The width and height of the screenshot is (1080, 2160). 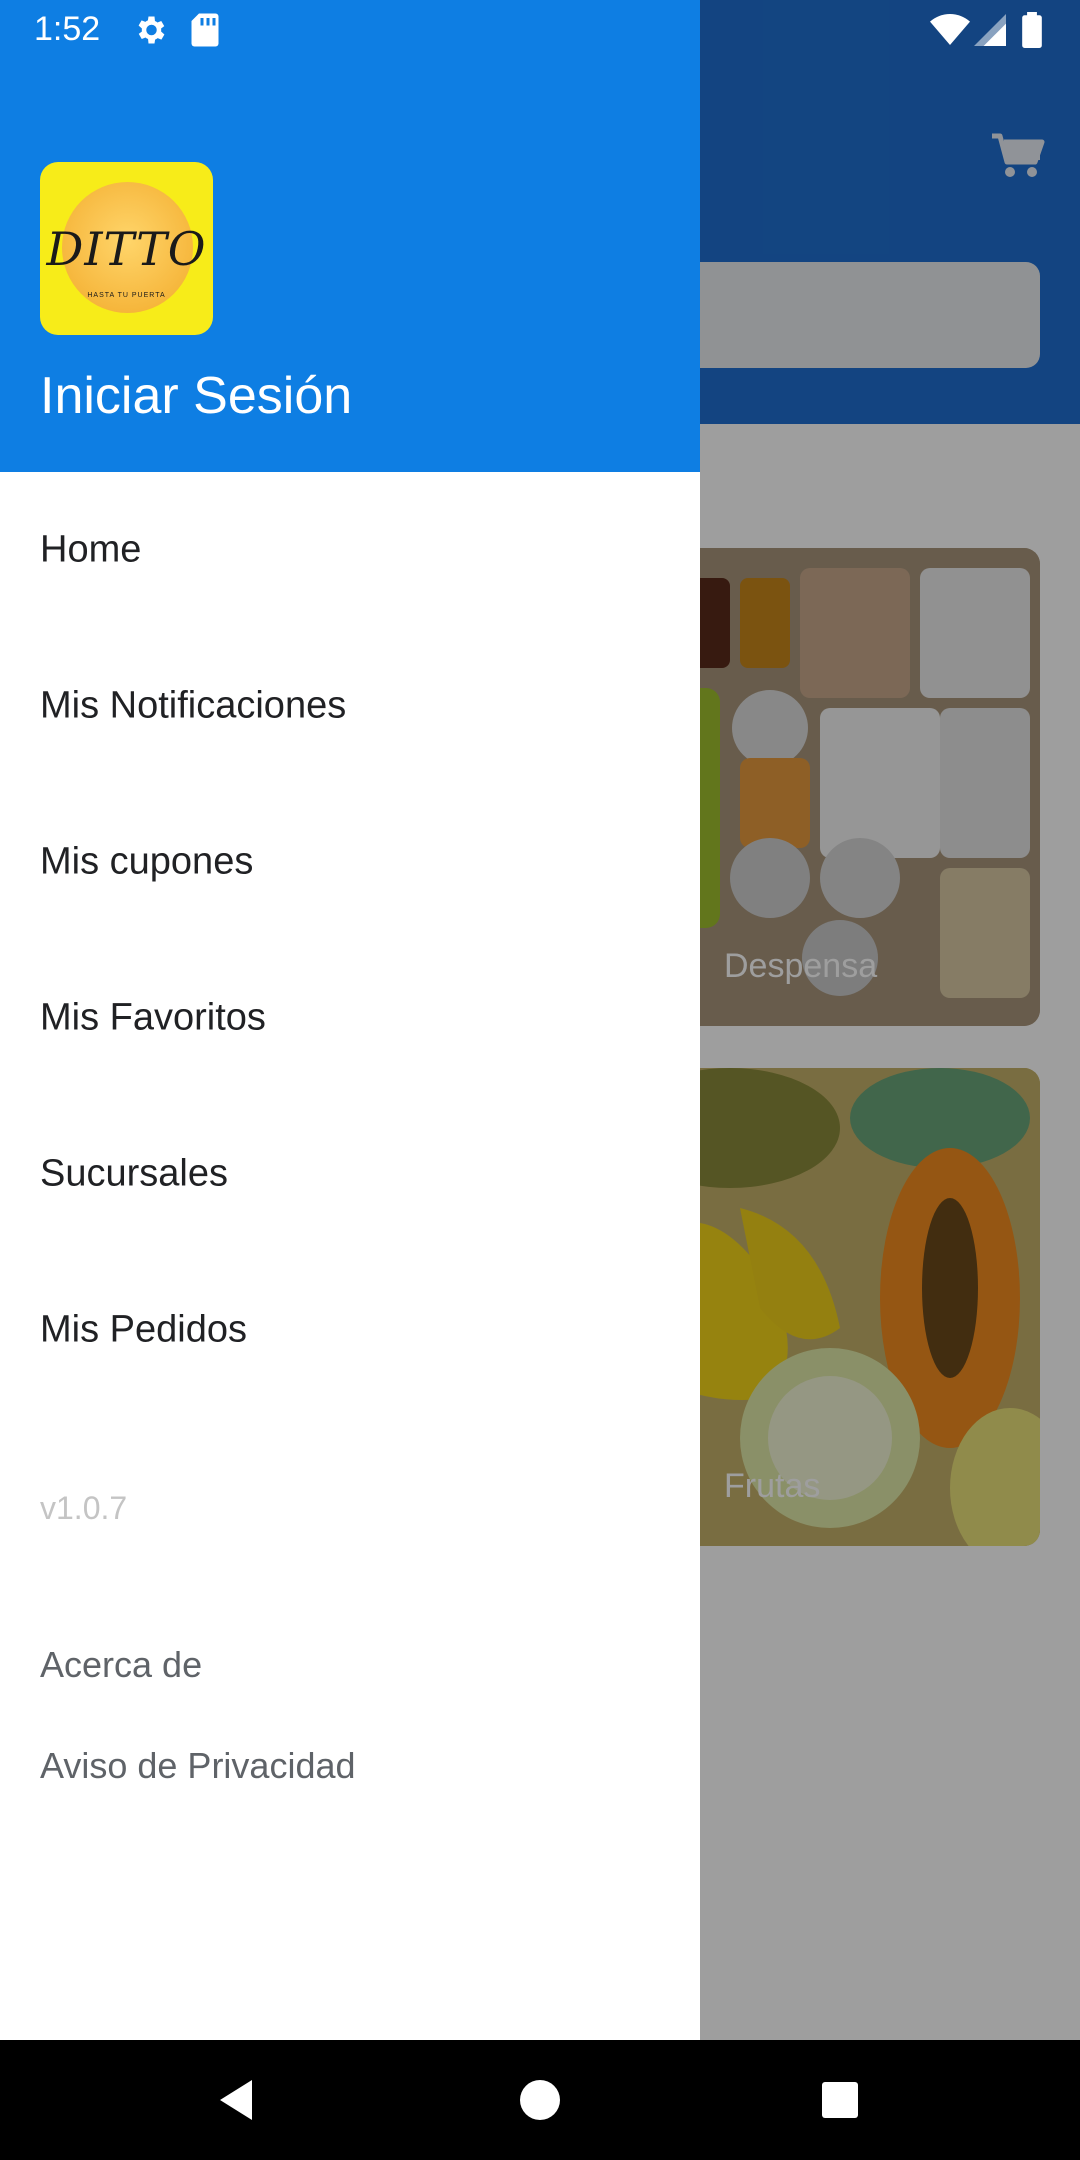 What do you see at coordinates (205, 32) in the screenshot?
I see `sd-card-icon` at bounding box center [205, 32].